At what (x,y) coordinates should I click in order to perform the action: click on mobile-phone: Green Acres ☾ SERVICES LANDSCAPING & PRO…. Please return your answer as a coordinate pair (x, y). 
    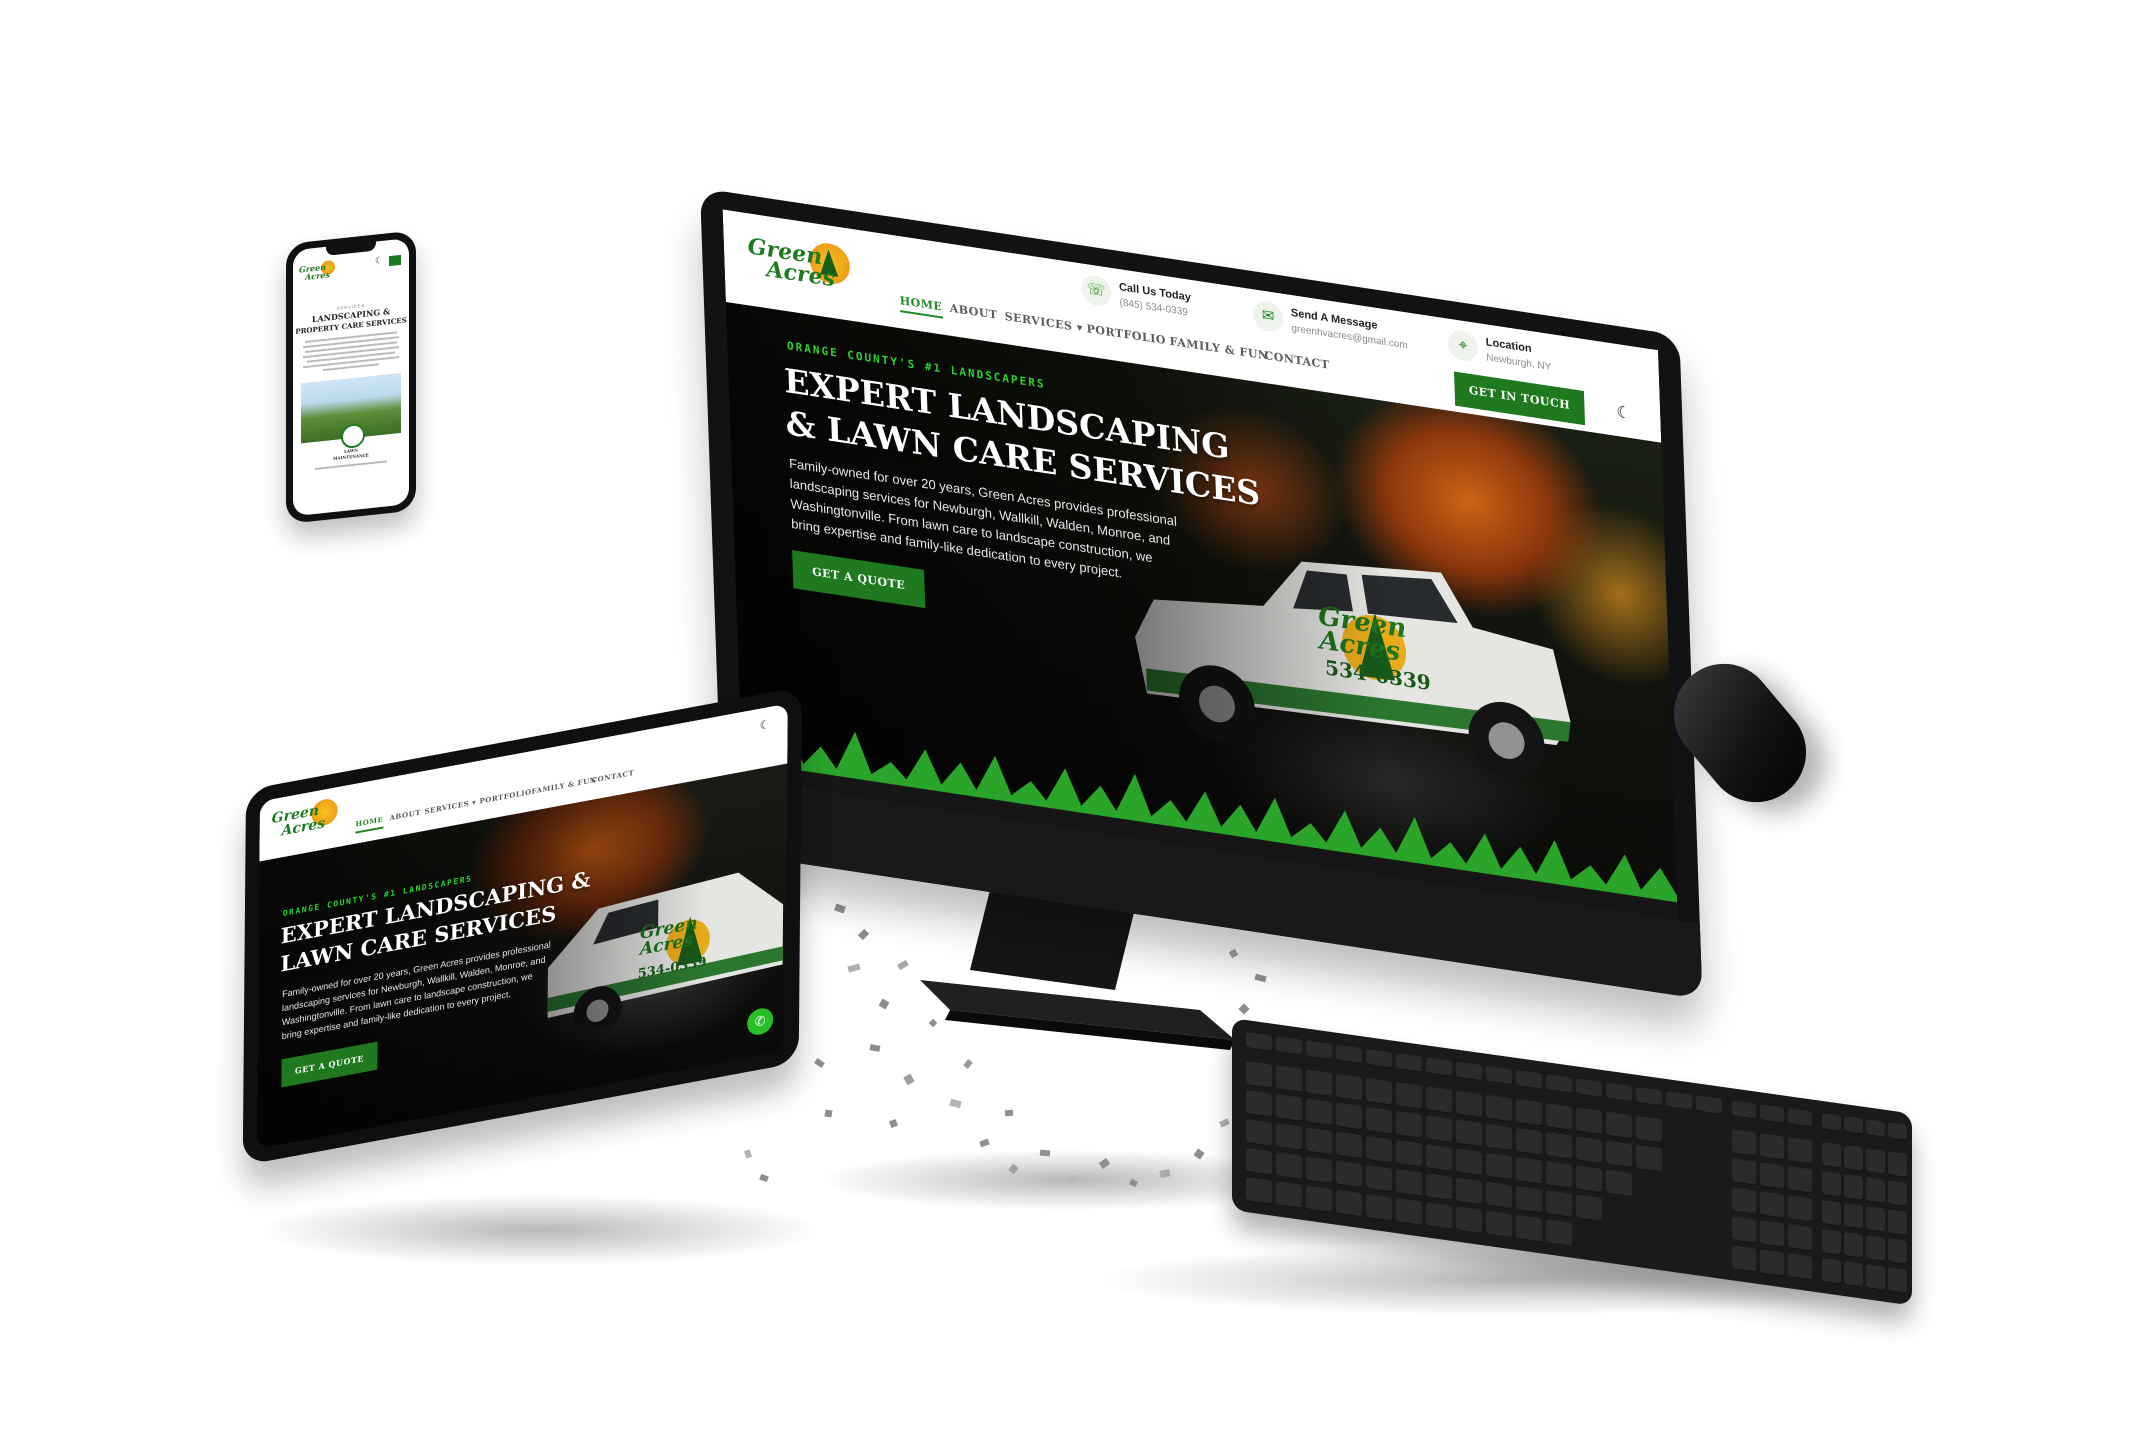
    Looking at the image, I should click on (351, 377).